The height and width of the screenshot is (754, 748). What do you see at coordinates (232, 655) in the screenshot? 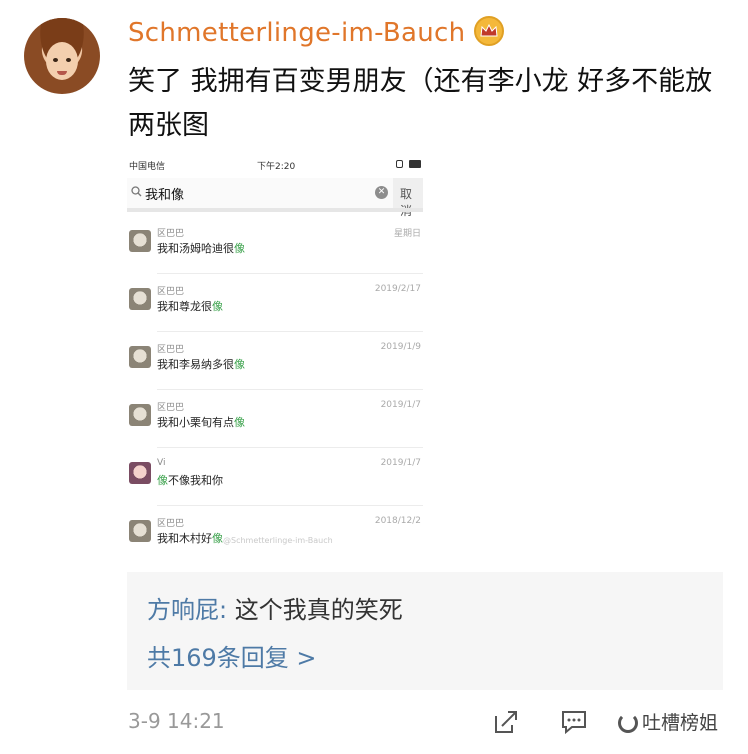
I see `more-replies-link: 共169条回复 >` at bounding box center [232, 655].